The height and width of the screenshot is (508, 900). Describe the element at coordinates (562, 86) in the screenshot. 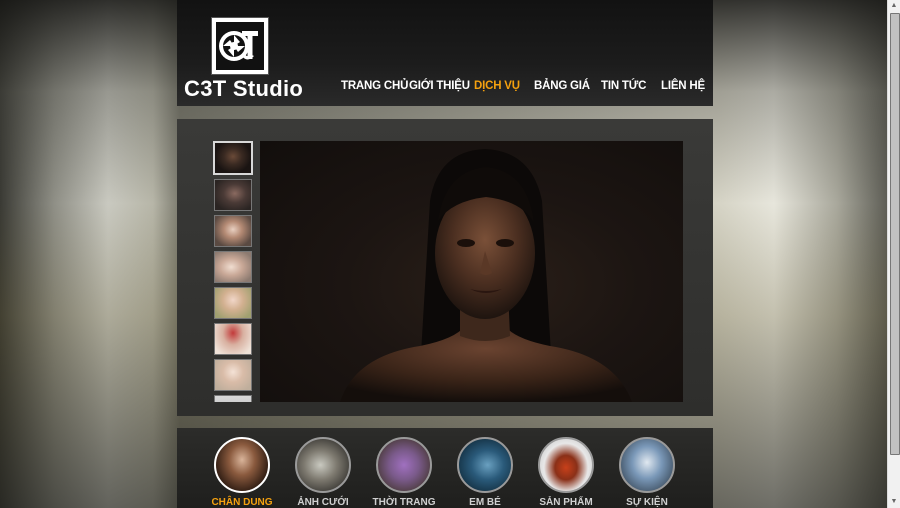

I see `nav-item-bang-gia: BẢNG GIÁ` at that location.